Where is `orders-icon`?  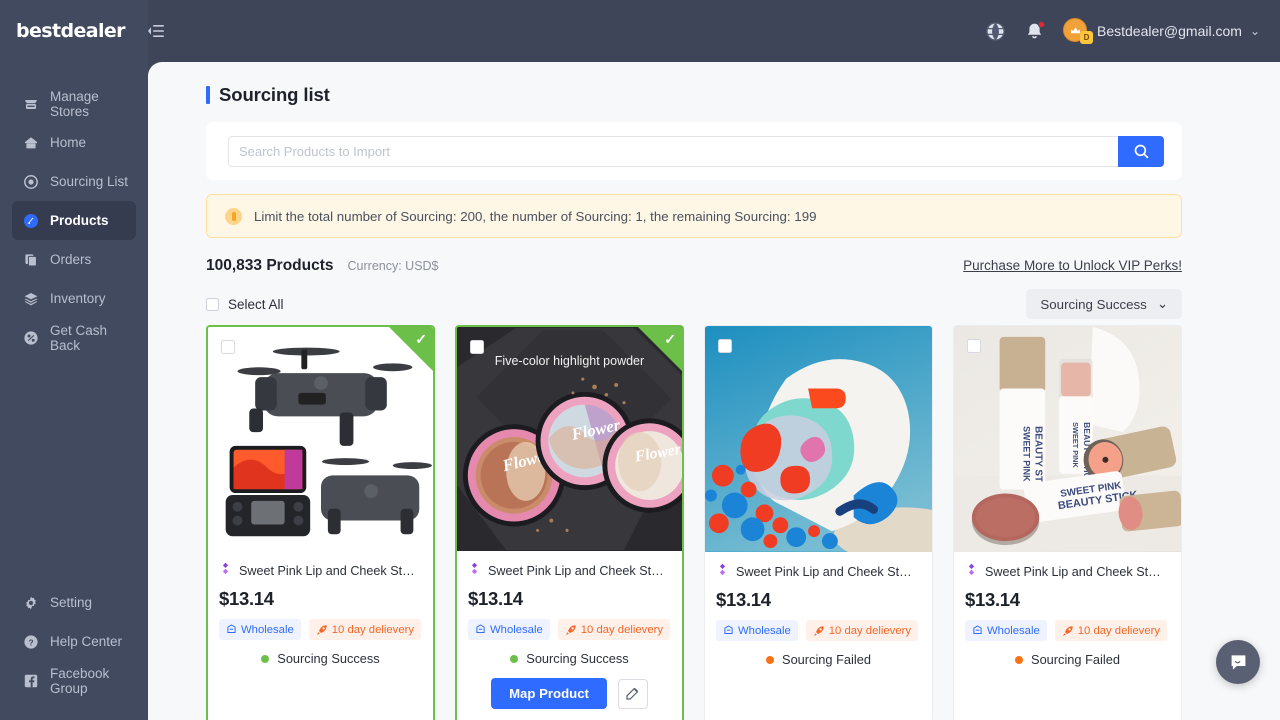 orders-icon is located at coordinates (30, 259).